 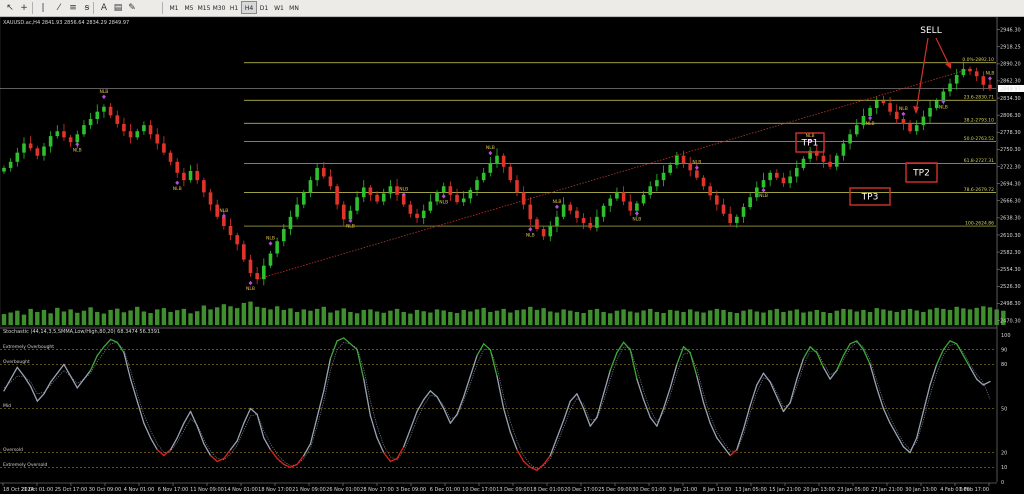 I want to click on time-axis-label: 18 Dec 01:00, so click(x=547, y=490).